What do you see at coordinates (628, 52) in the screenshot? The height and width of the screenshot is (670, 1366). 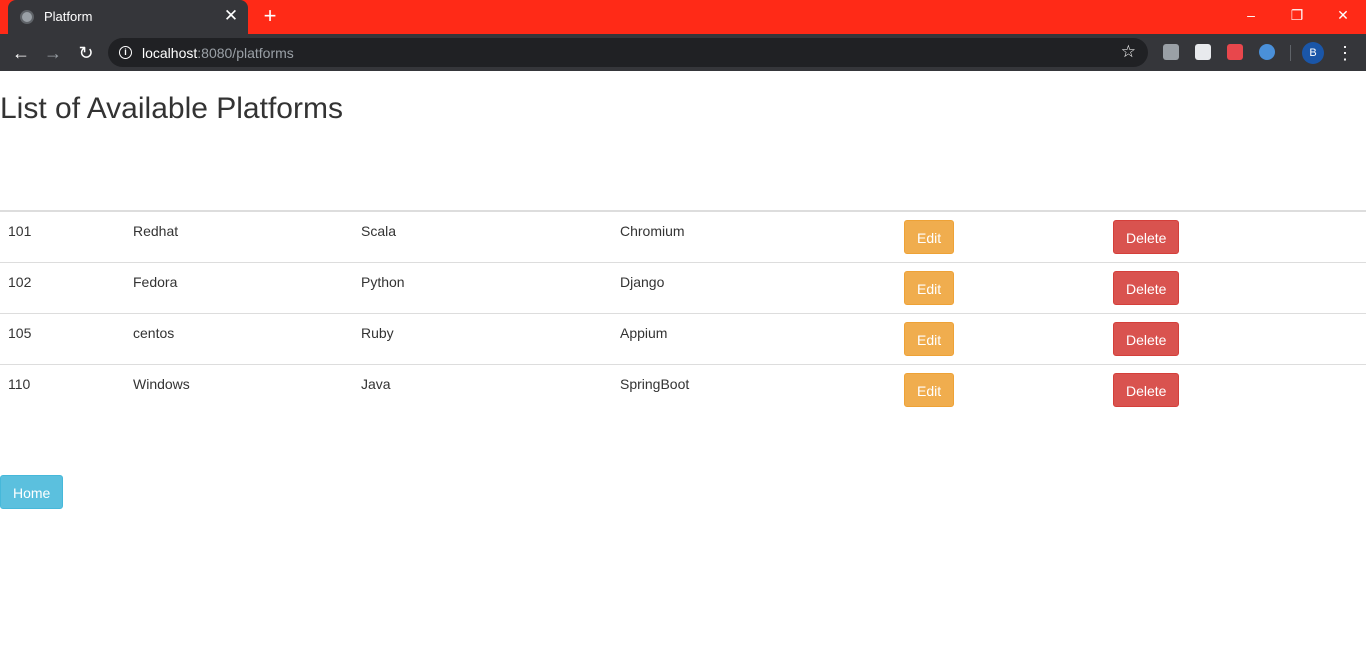 I see `address-bar: i localhost:8080/platforms ☆` at bounding box center [628, 52].